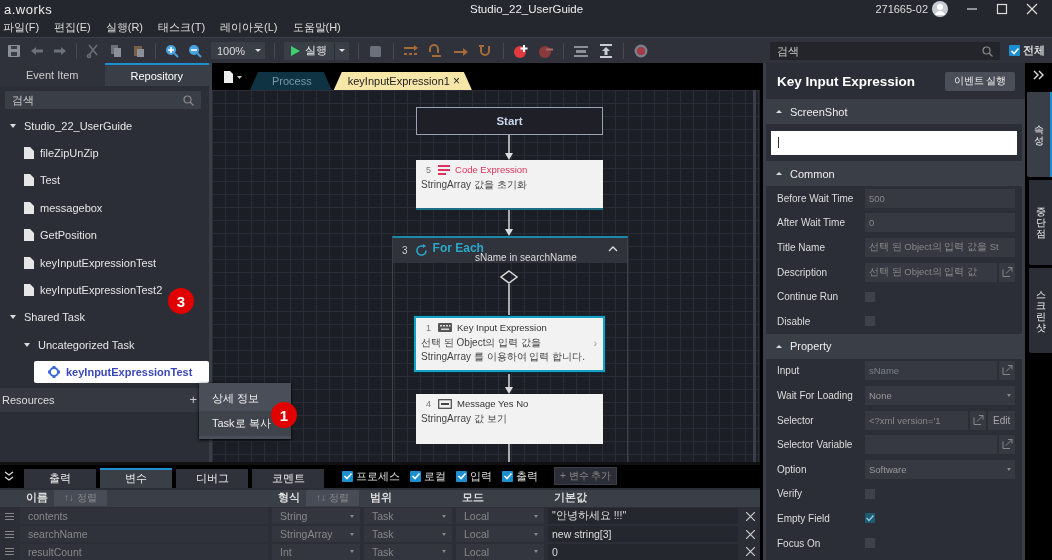  Describe the element at coordinates (411, 50) in the screenshot. I see `step-over-icon` at that location.